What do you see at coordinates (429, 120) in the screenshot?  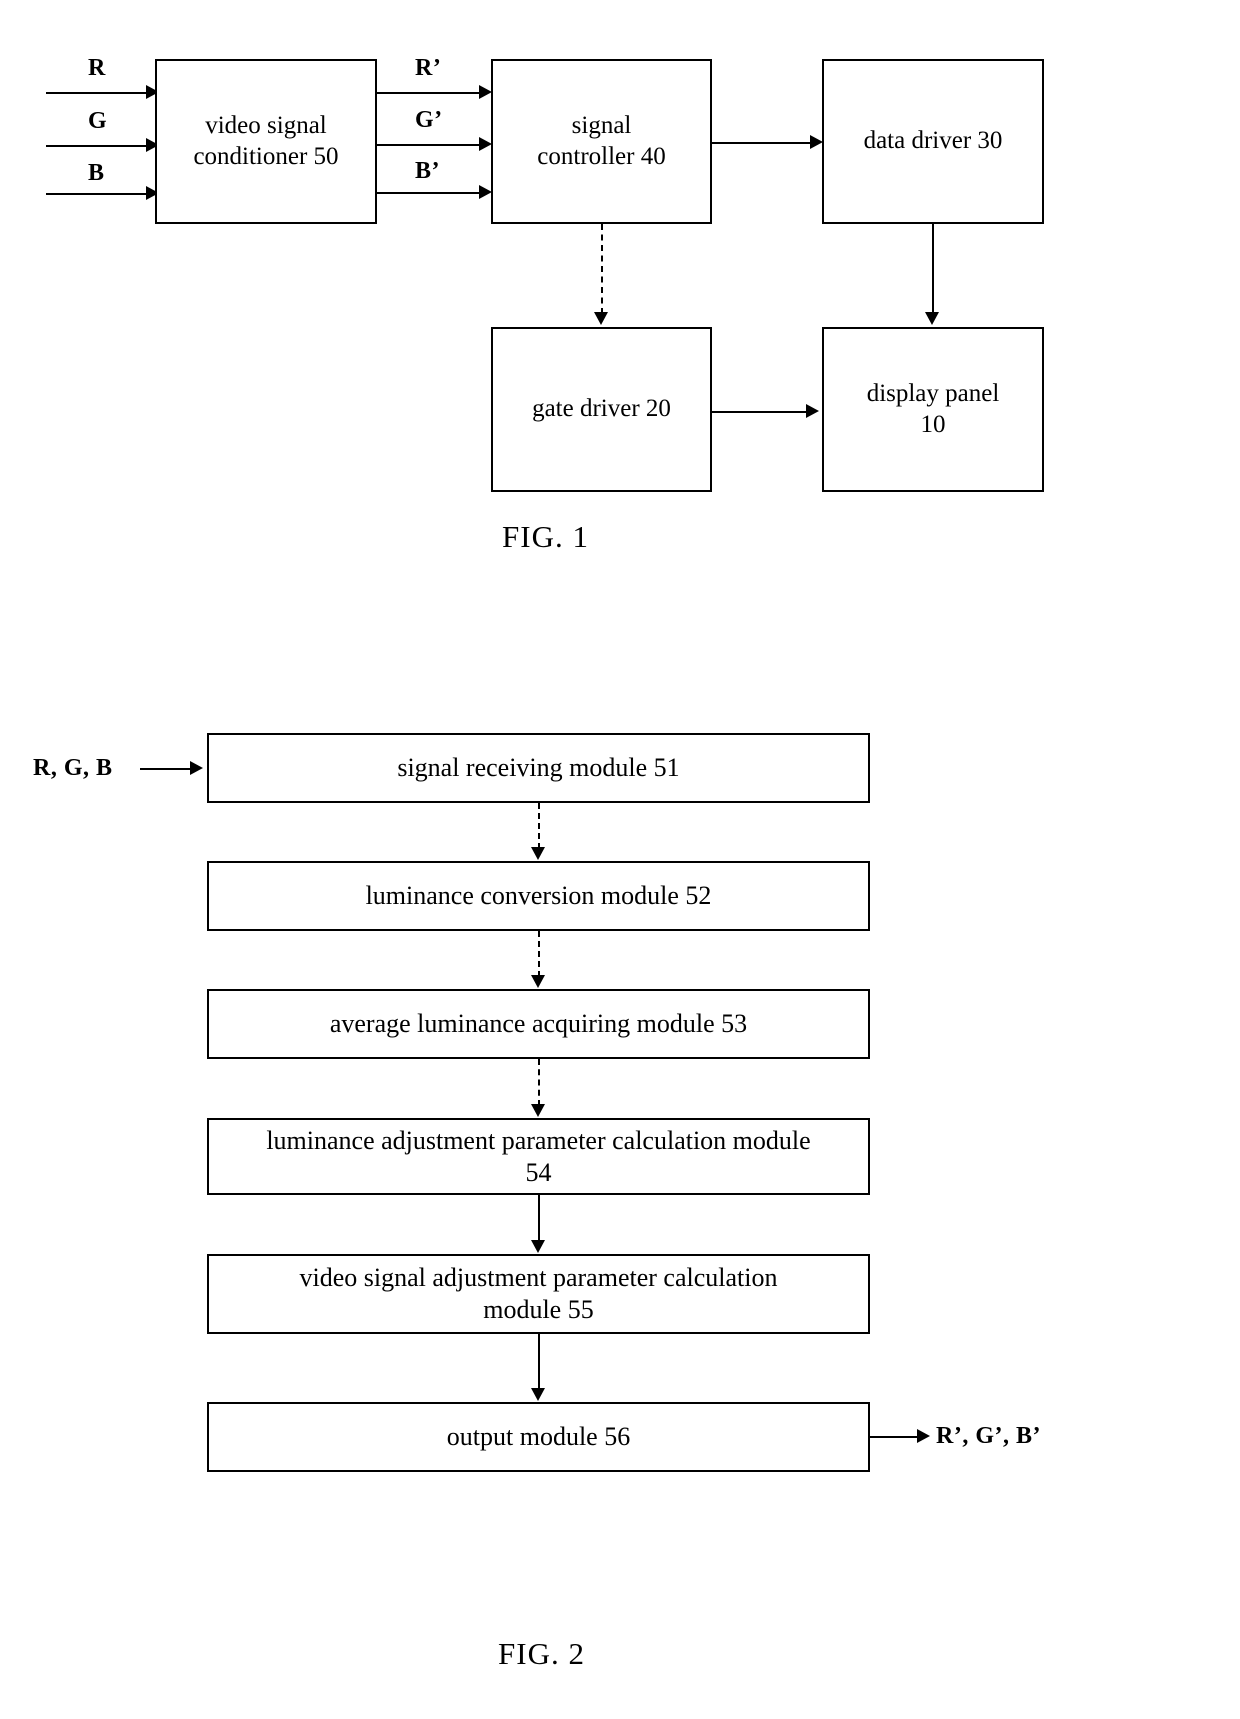 I see `fig1-label-g-prime: G’` at bounding box center [429, 120].